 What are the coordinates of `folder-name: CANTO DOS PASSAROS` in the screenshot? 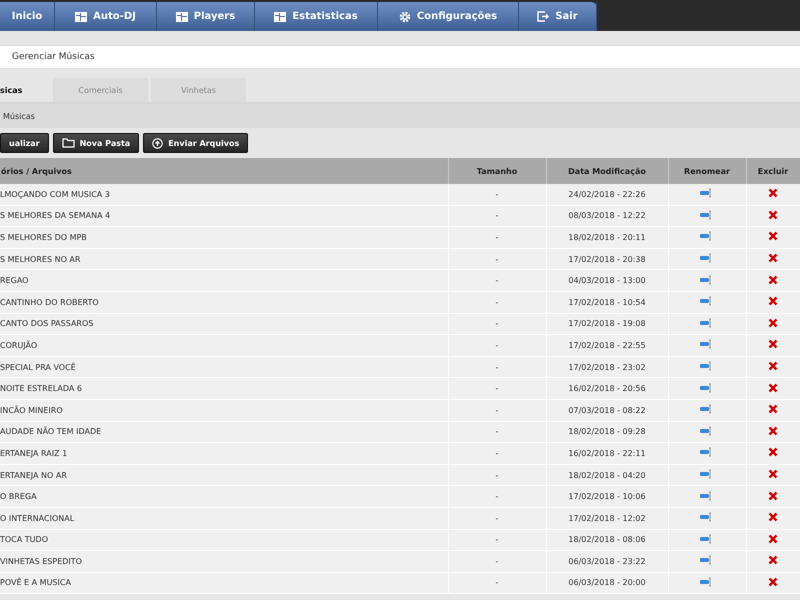 It's located at (47, 323).